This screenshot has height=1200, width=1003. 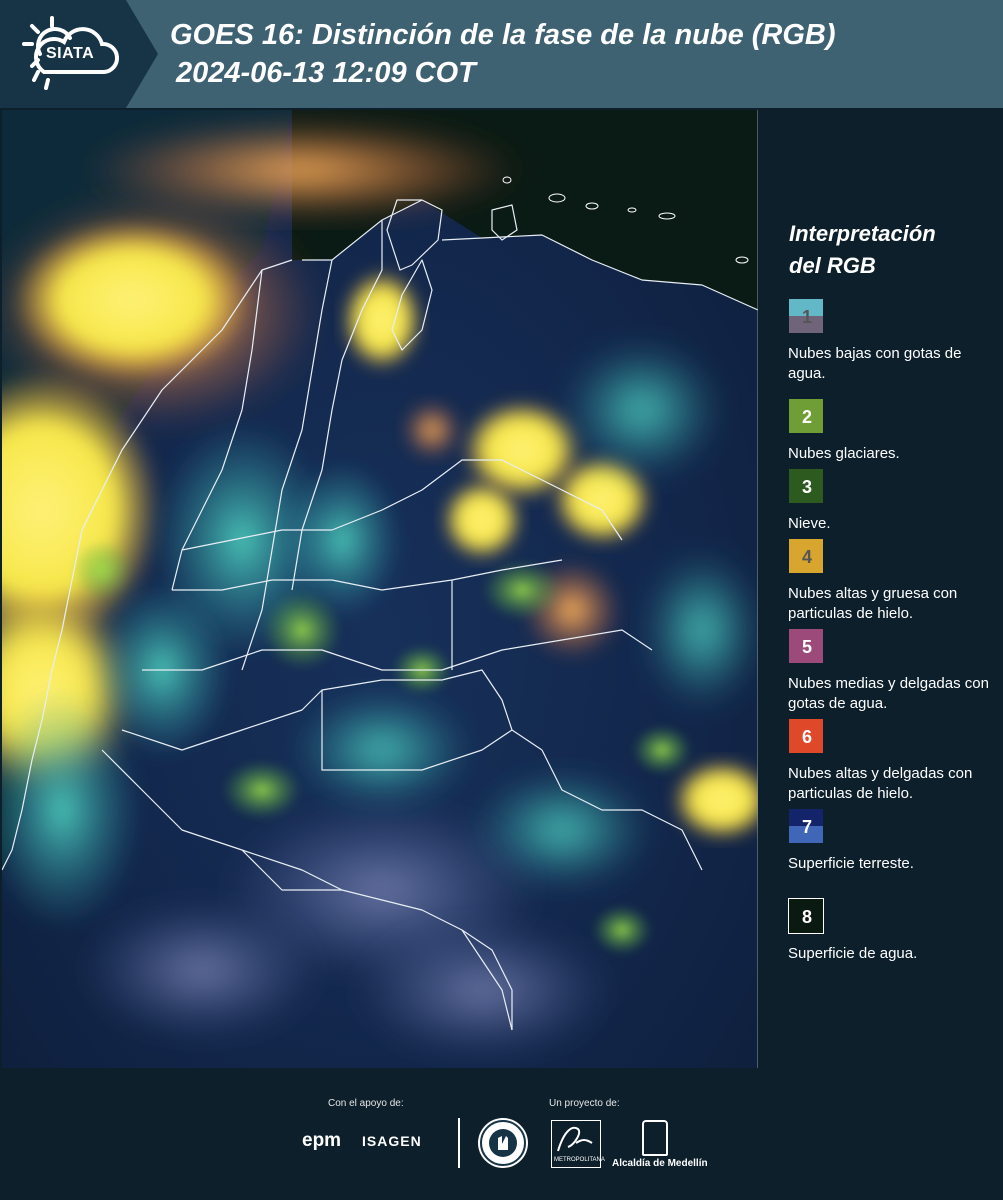 I want to click on isagen-logo: ISAGEN, so click(x=392, y=1141).